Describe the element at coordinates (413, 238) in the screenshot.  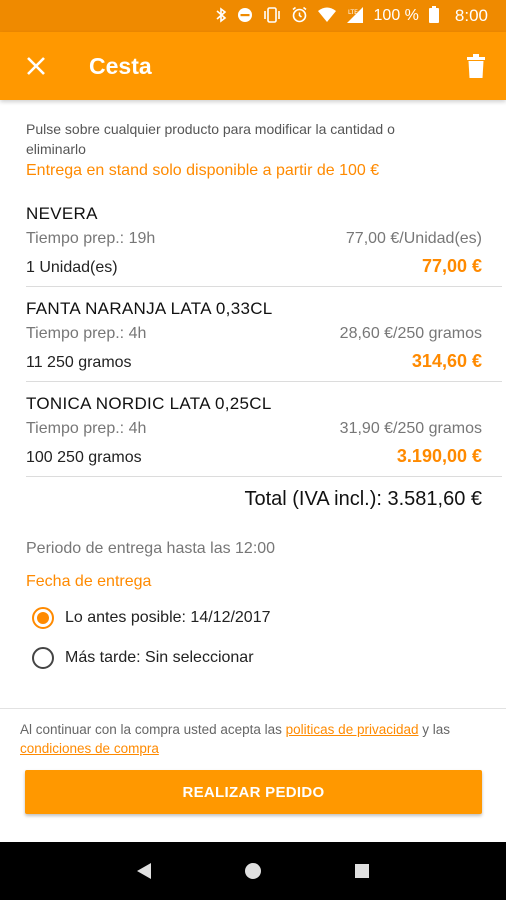
I see `unit-price: 77,00 €/Unidad(es)` at that location.